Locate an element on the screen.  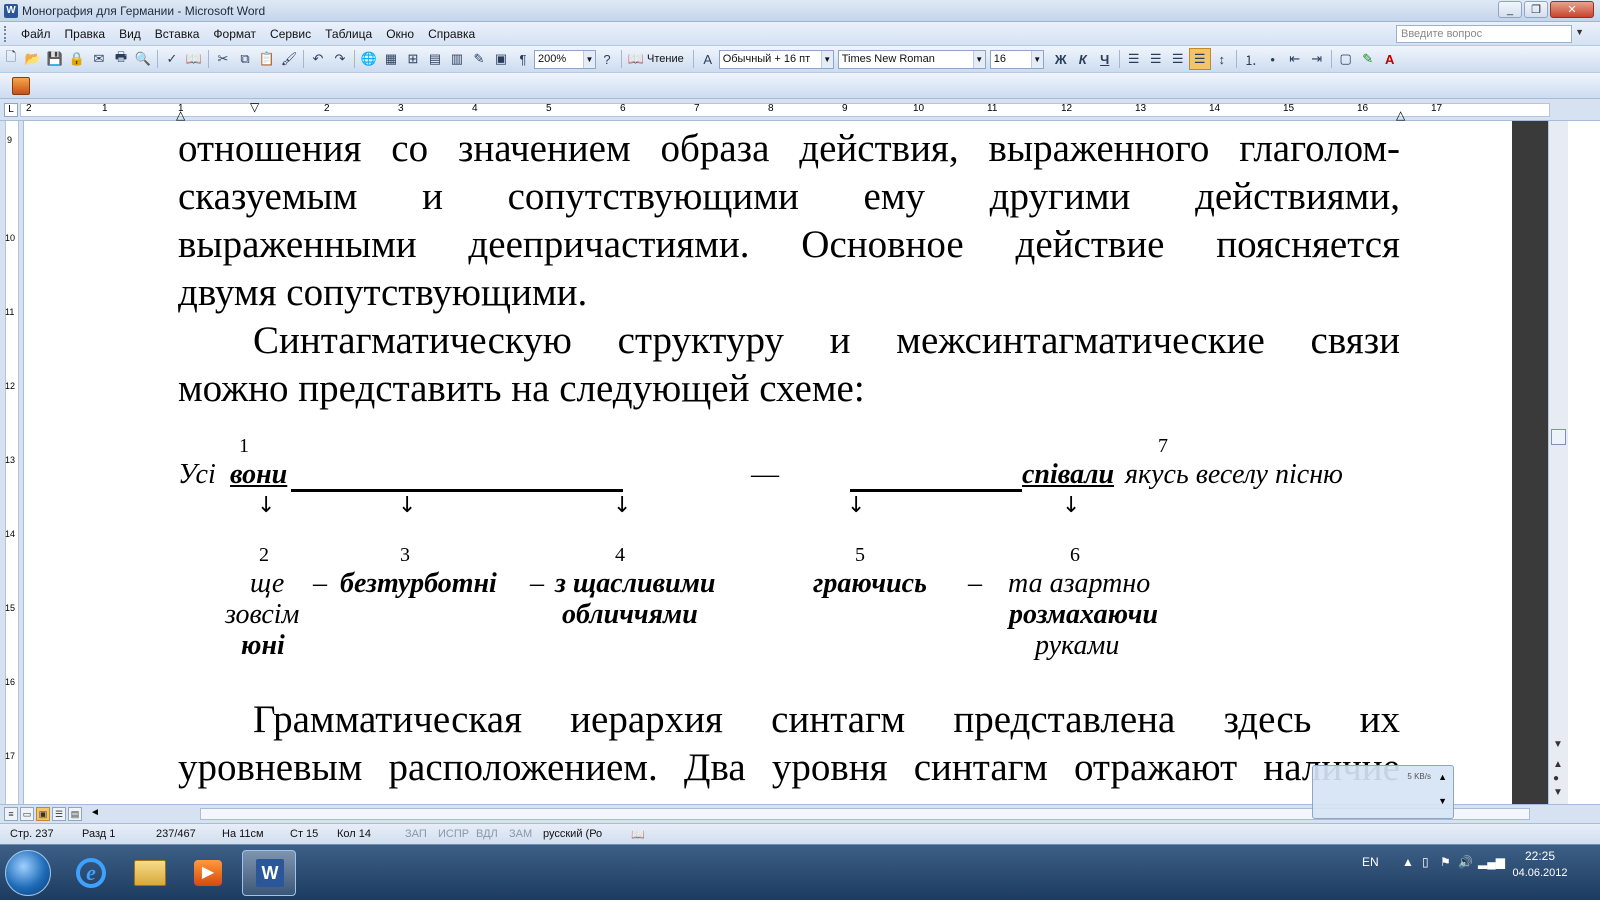
line-spacing-icon: ↕ is located at coordinates (1222, 59).